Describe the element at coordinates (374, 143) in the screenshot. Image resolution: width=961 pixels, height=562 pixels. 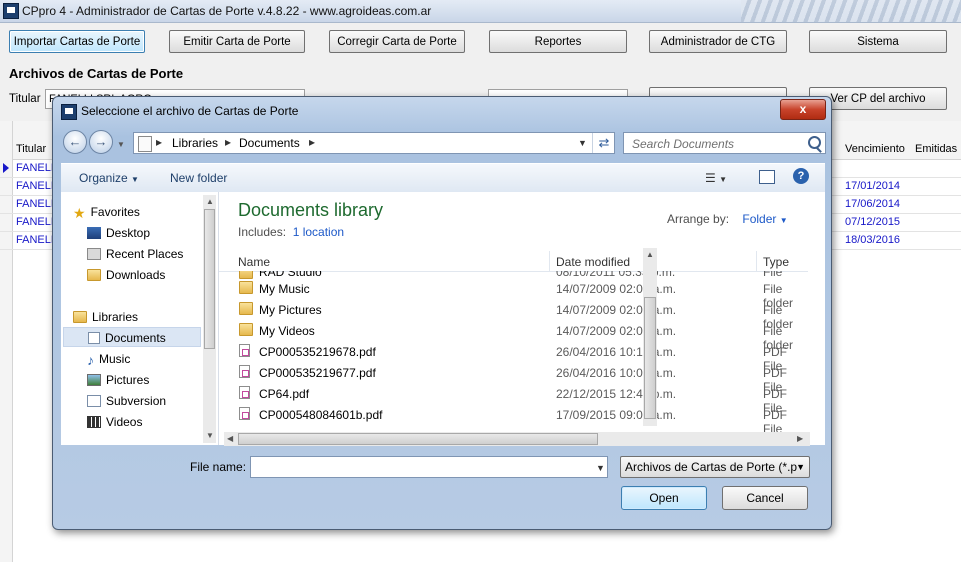
I see `address-bar: ▸ Libraries ▸ Documents ▸ ▼` at that location.